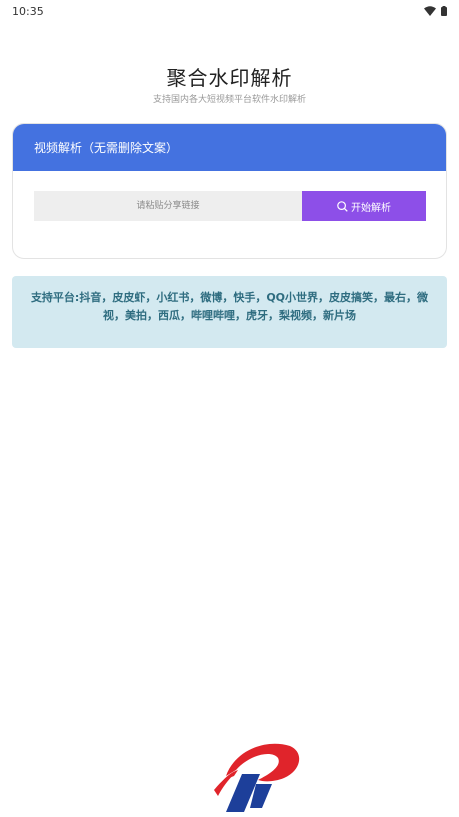 Image resolution: width=459 pixels, height=817 pixels. What do you see at coordinates (106, 148) in the screenshot?
I see `card-header-title: 视频解析（无需删除文案）` at bounding box center [106, 148].